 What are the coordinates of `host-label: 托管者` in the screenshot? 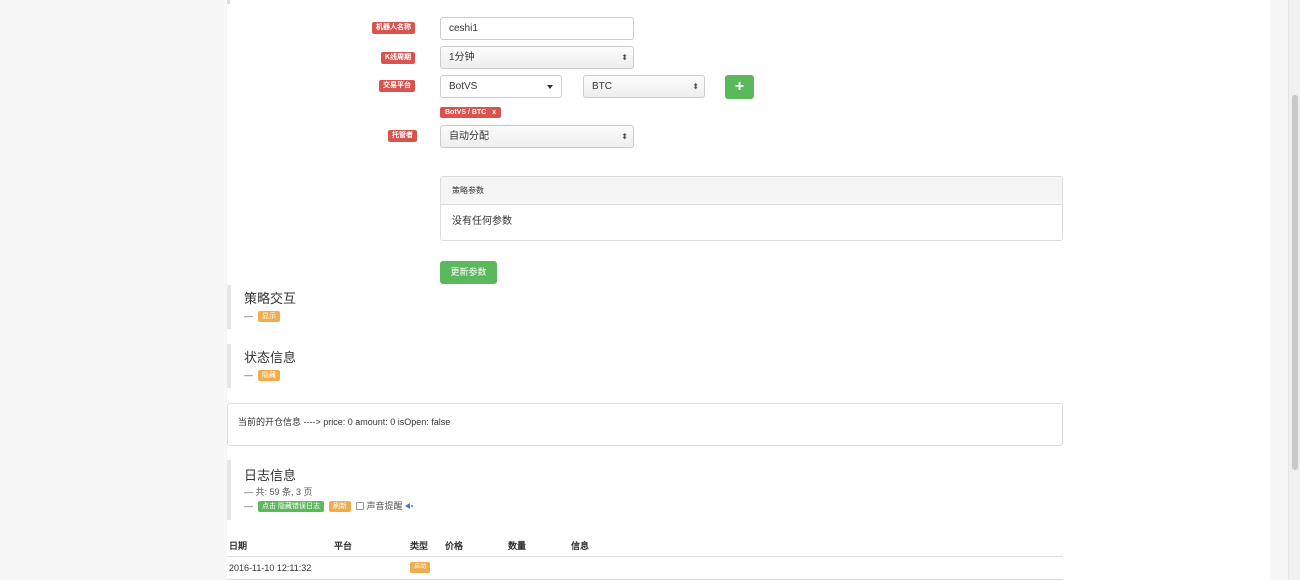 It's located at (402, 136).